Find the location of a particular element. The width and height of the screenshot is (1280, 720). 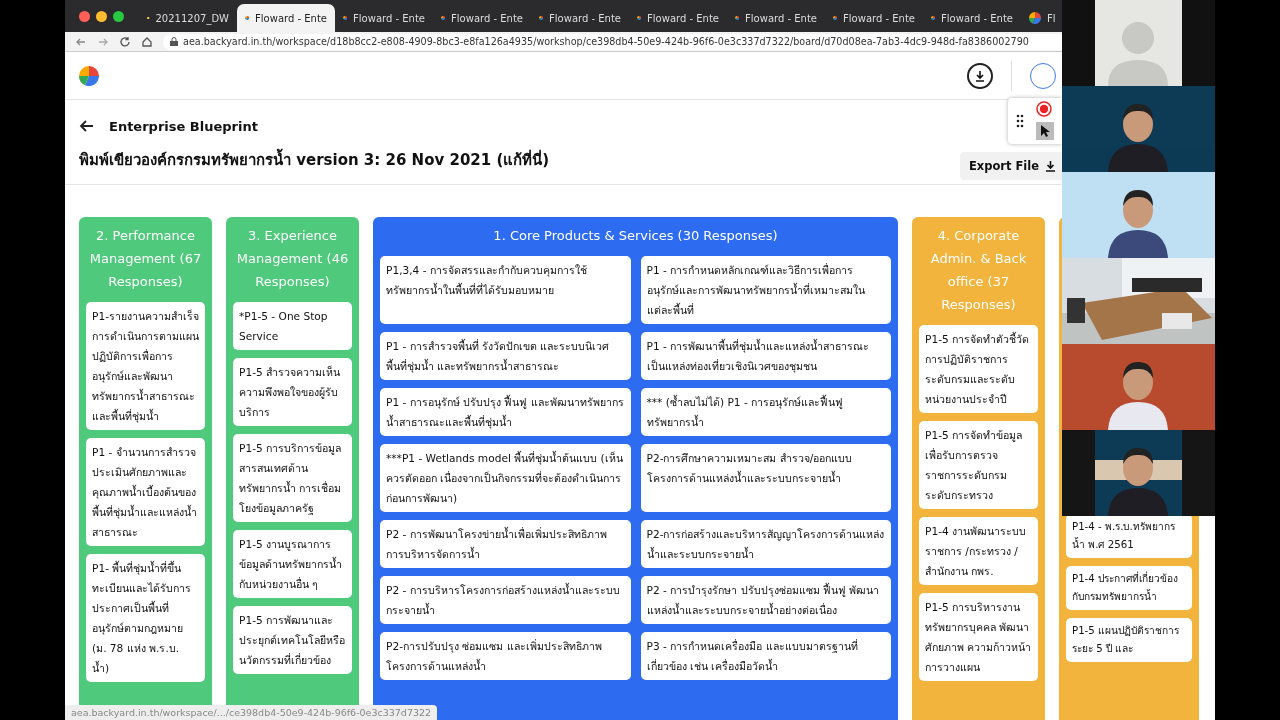

breadcrumb-title: Enterprise Blueprint is located at coordinates (183, 126).